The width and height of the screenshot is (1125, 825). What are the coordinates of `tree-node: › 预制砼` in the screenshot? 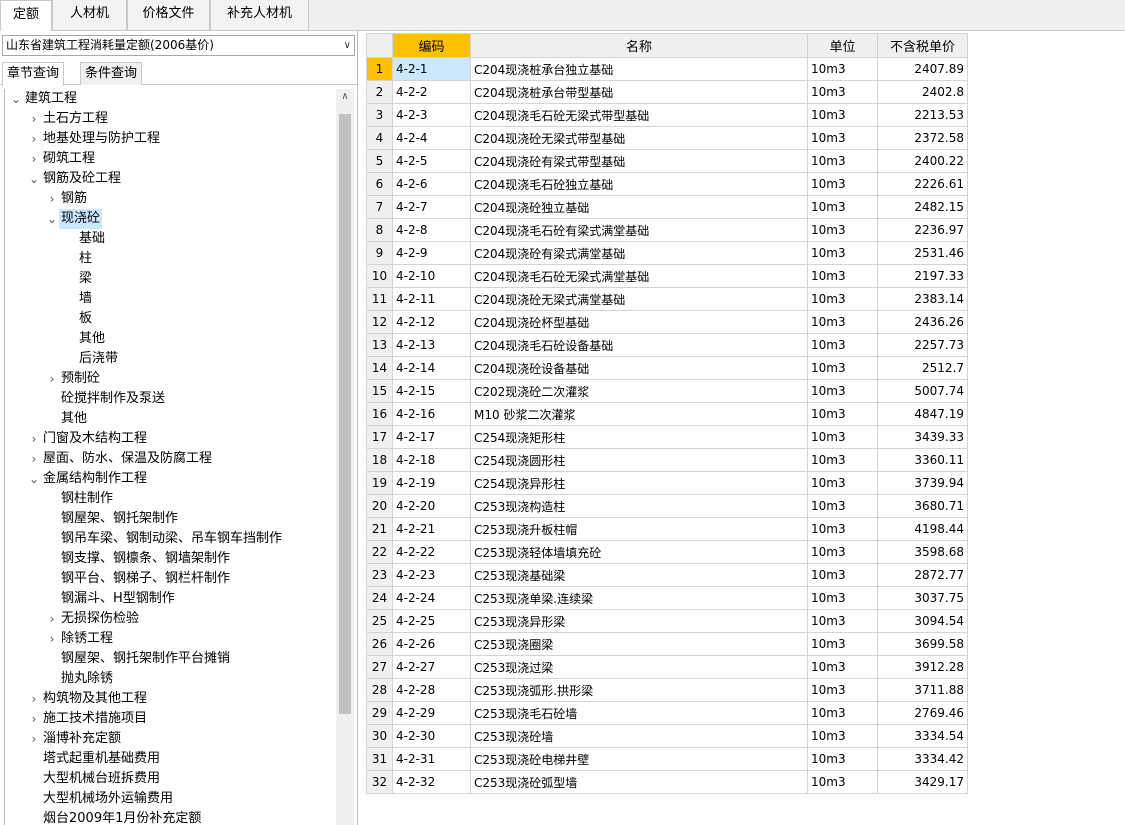 It's located at (170, 379).